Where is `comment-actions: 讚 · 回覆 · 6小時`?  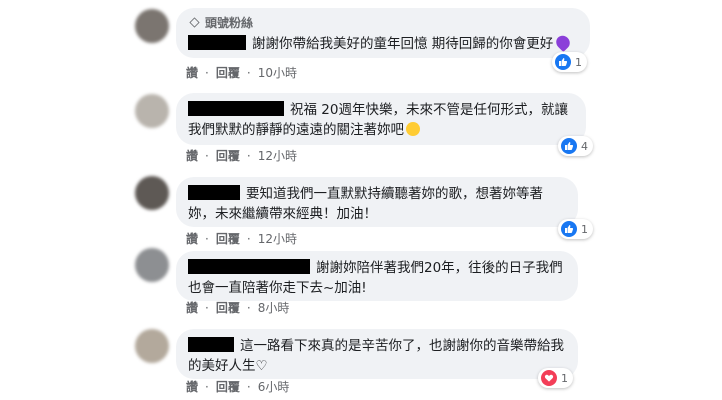
comment-actions: 讚 · 回覆 · 6小時 is located at coordinates (237, 386).